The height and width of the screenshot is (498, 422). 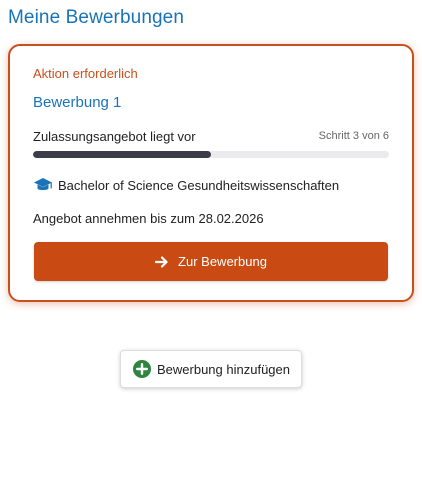 What do you see at coordinates (90, 218) in the screenshot?
I see `deadline-prefix: Angebot annehmen` at bounding box center [90, 218].